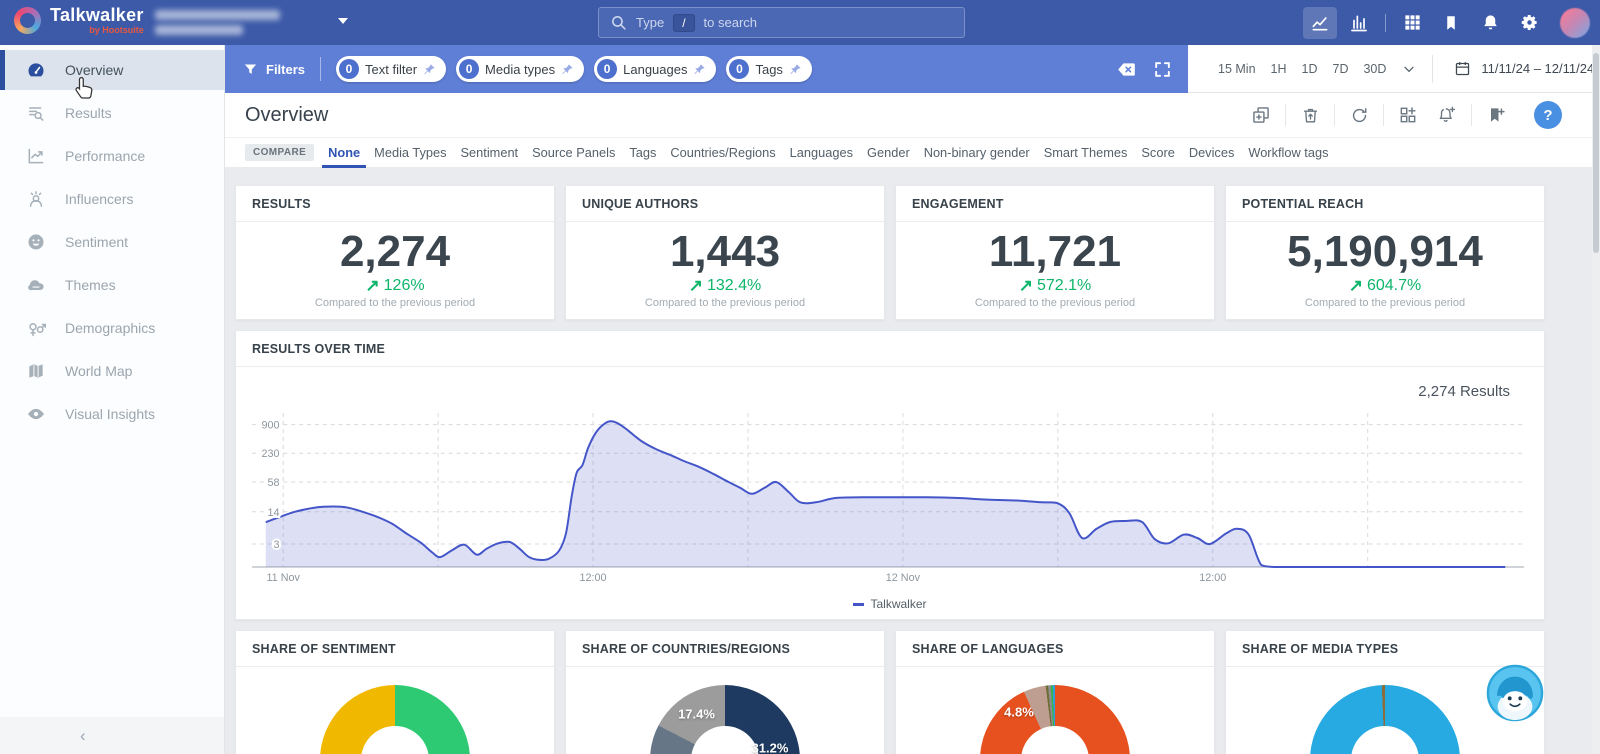 This screenshot has height=754, width=1600. I want to click on kpi-title: UNIQUE AUTHORS, so click(725, 204).